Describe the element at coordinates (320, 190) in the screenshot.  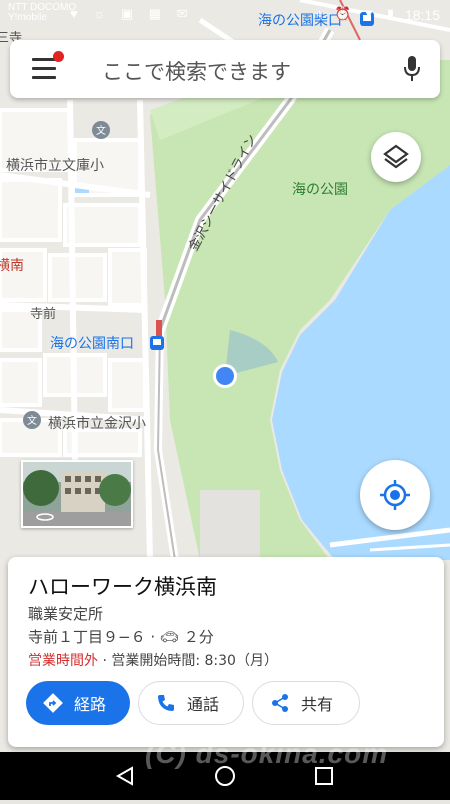
I see `map-label-park: 海の公園` at that location.